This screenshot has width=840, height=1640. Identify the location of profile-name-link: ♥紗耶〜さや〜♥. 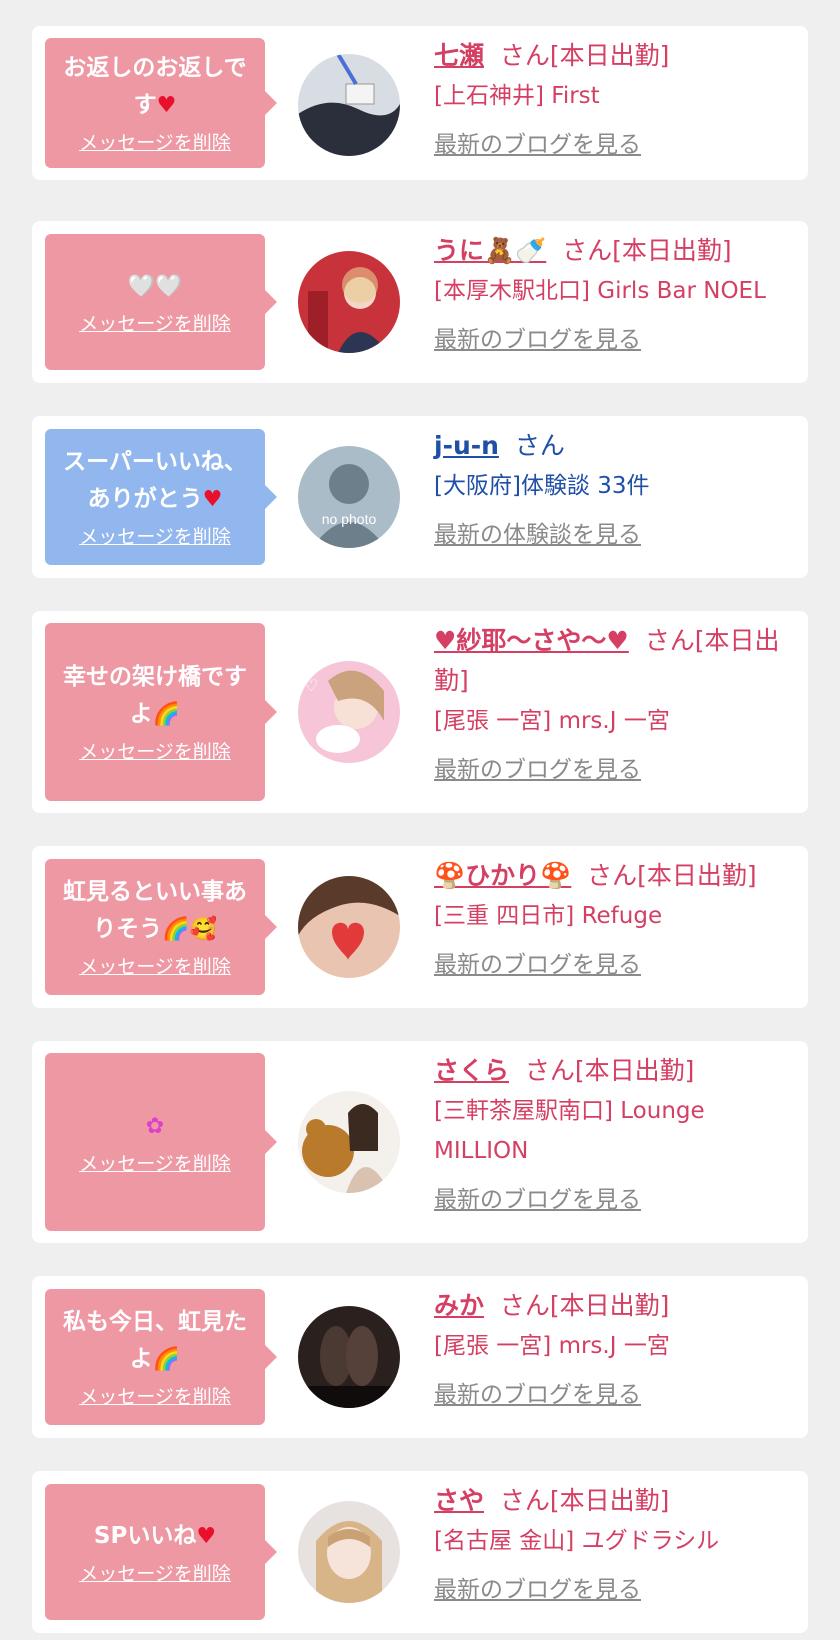
(531, 640).